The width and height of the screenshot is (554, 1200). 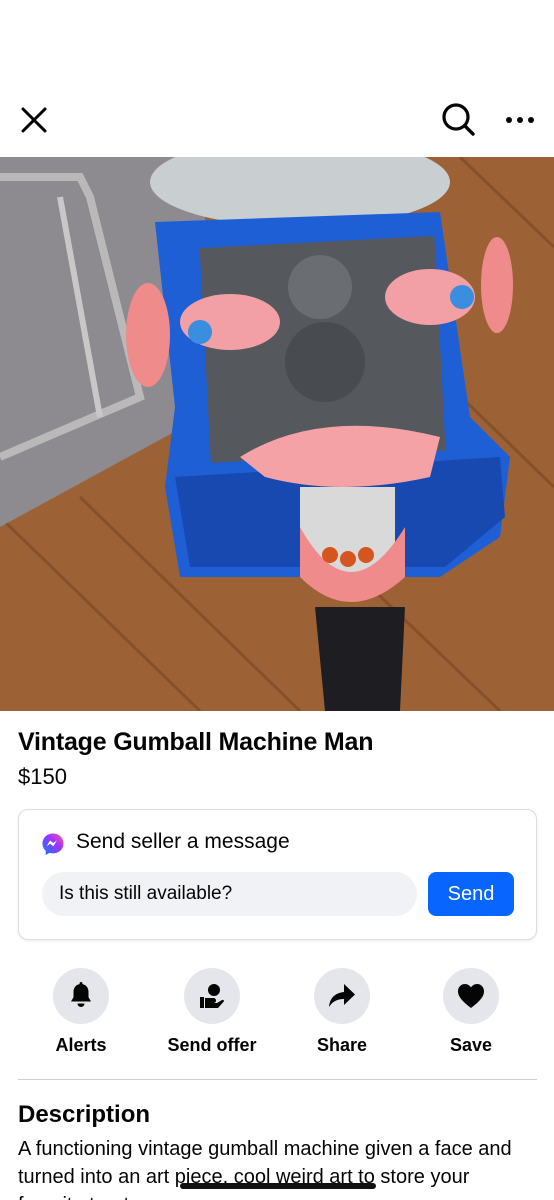 I want to click on alerts-circle, so click(x=81, y=996).